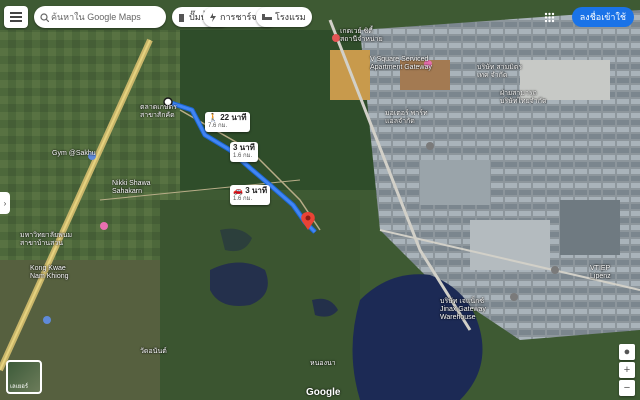 This screenshot has height=400, width=640. I want to click on minus-icon: −, so click(627, 388).